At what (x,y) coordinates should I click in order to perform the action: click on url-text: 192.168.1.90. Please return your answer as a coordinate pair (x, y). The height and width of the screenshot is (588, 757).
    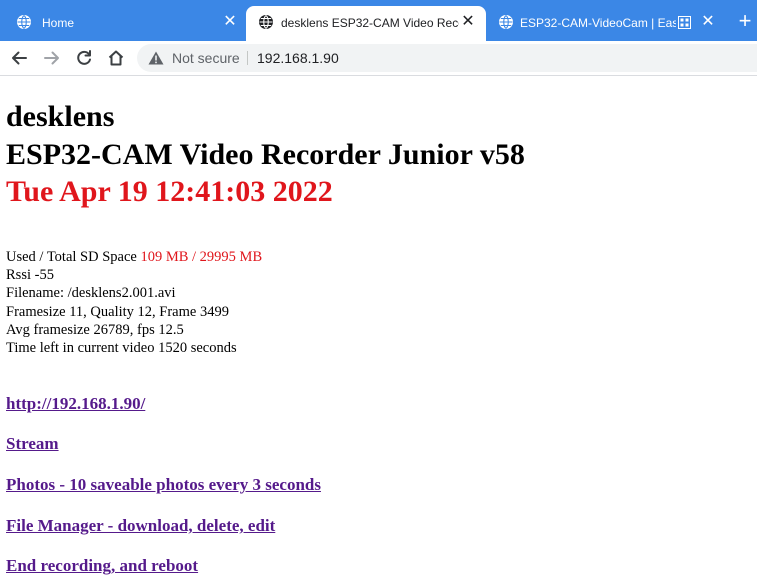
    Looking at the image, I should click on (298, 58).